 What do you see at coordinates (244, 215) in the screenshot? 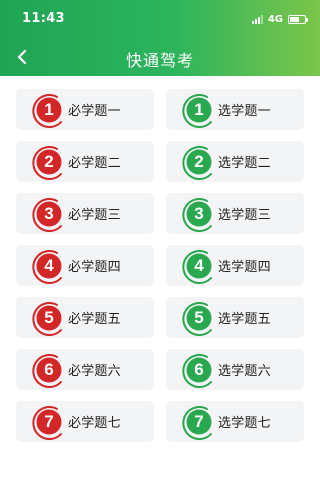
I see `question-label: 选学题三` at bounding box center [244, 215].